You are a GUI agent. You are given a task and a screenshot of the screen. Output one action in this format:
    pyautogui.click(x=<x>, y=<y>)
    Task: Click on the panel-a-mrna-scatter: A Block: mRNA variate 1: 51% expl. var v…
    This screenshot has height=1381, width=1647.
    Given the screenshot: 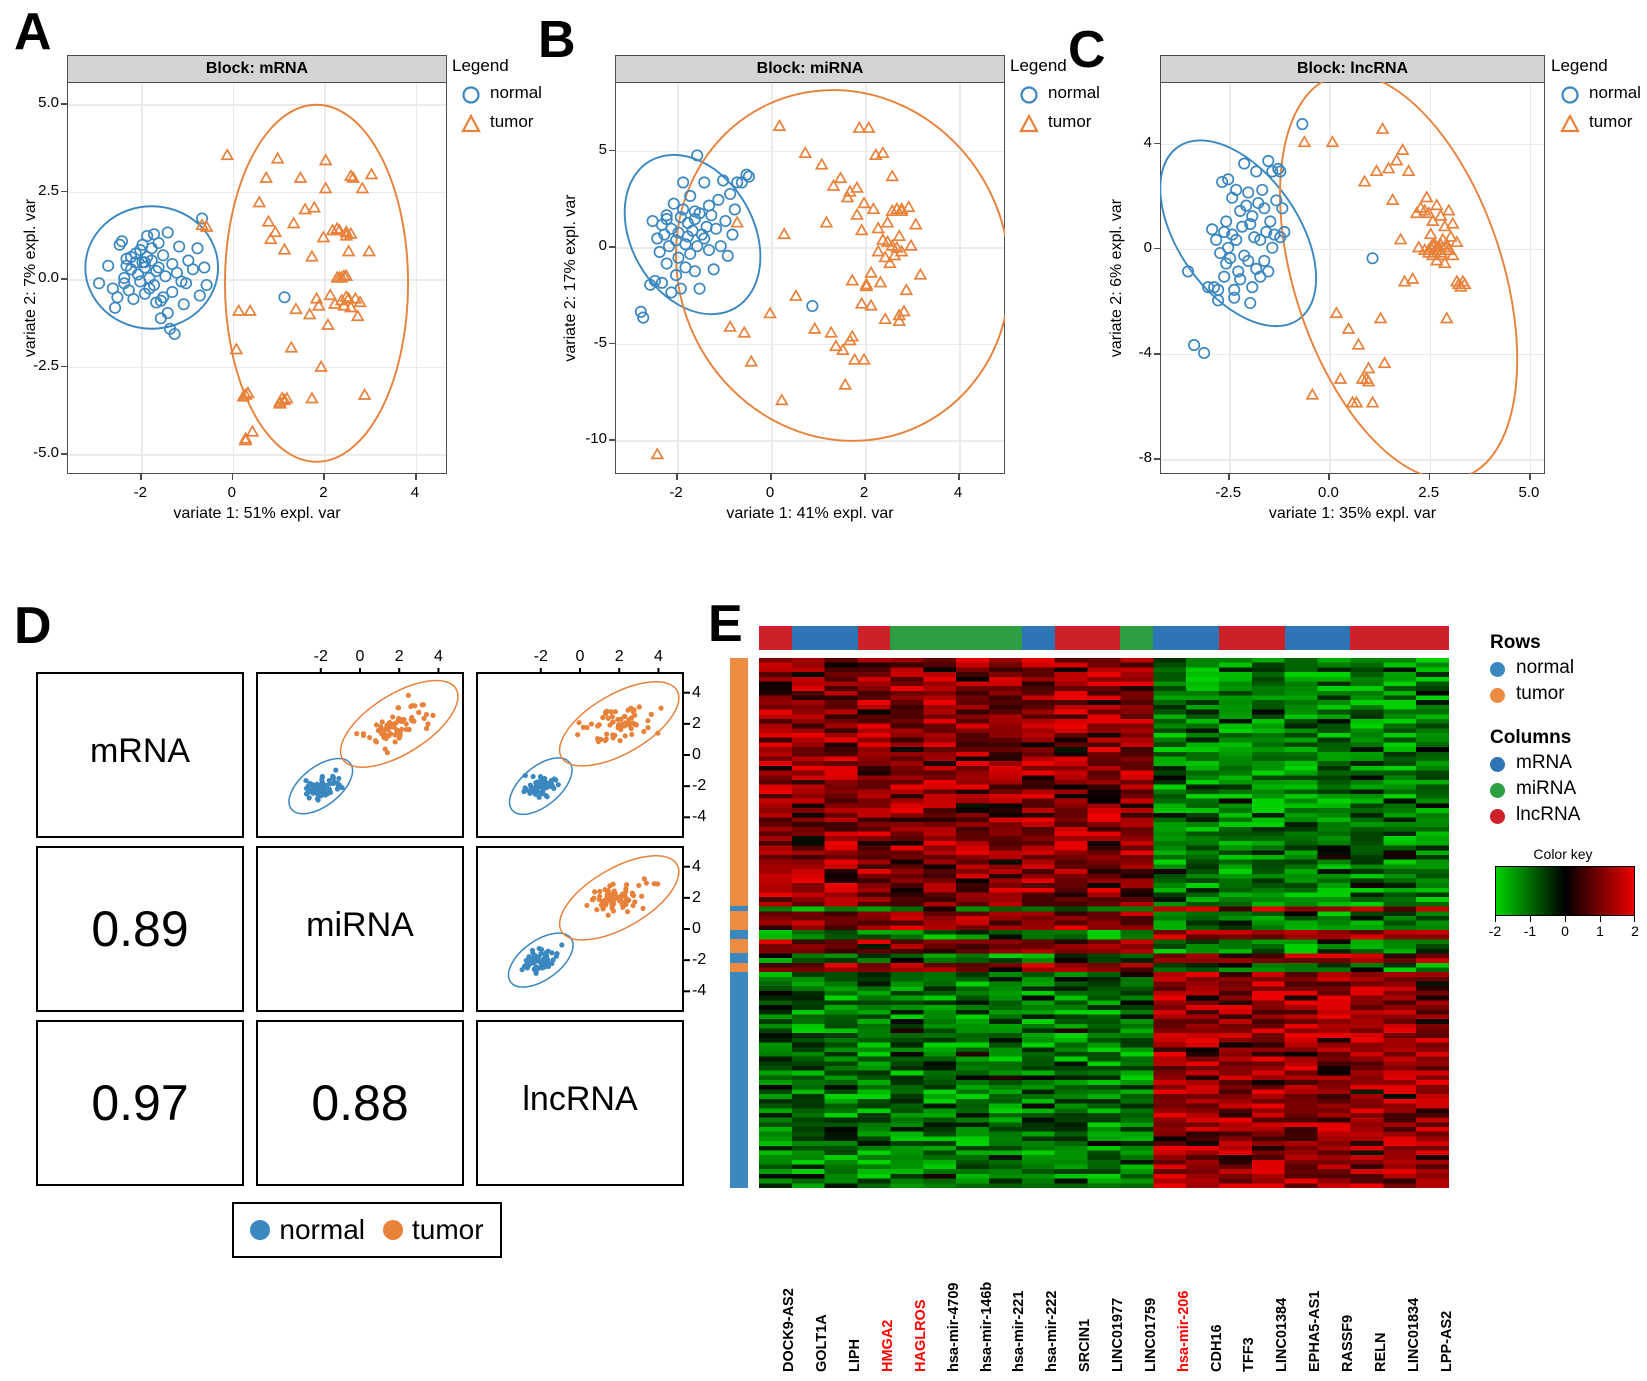 What is the action you would take?
    pyautogui.click(x=271, y=280)
    